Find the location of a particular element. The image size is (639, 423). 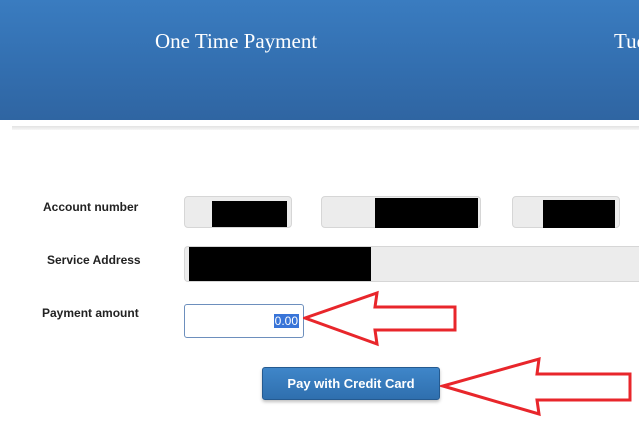

pay-with-credit-card-button: Pay with Credit Card is located at coordinates (351, 383).